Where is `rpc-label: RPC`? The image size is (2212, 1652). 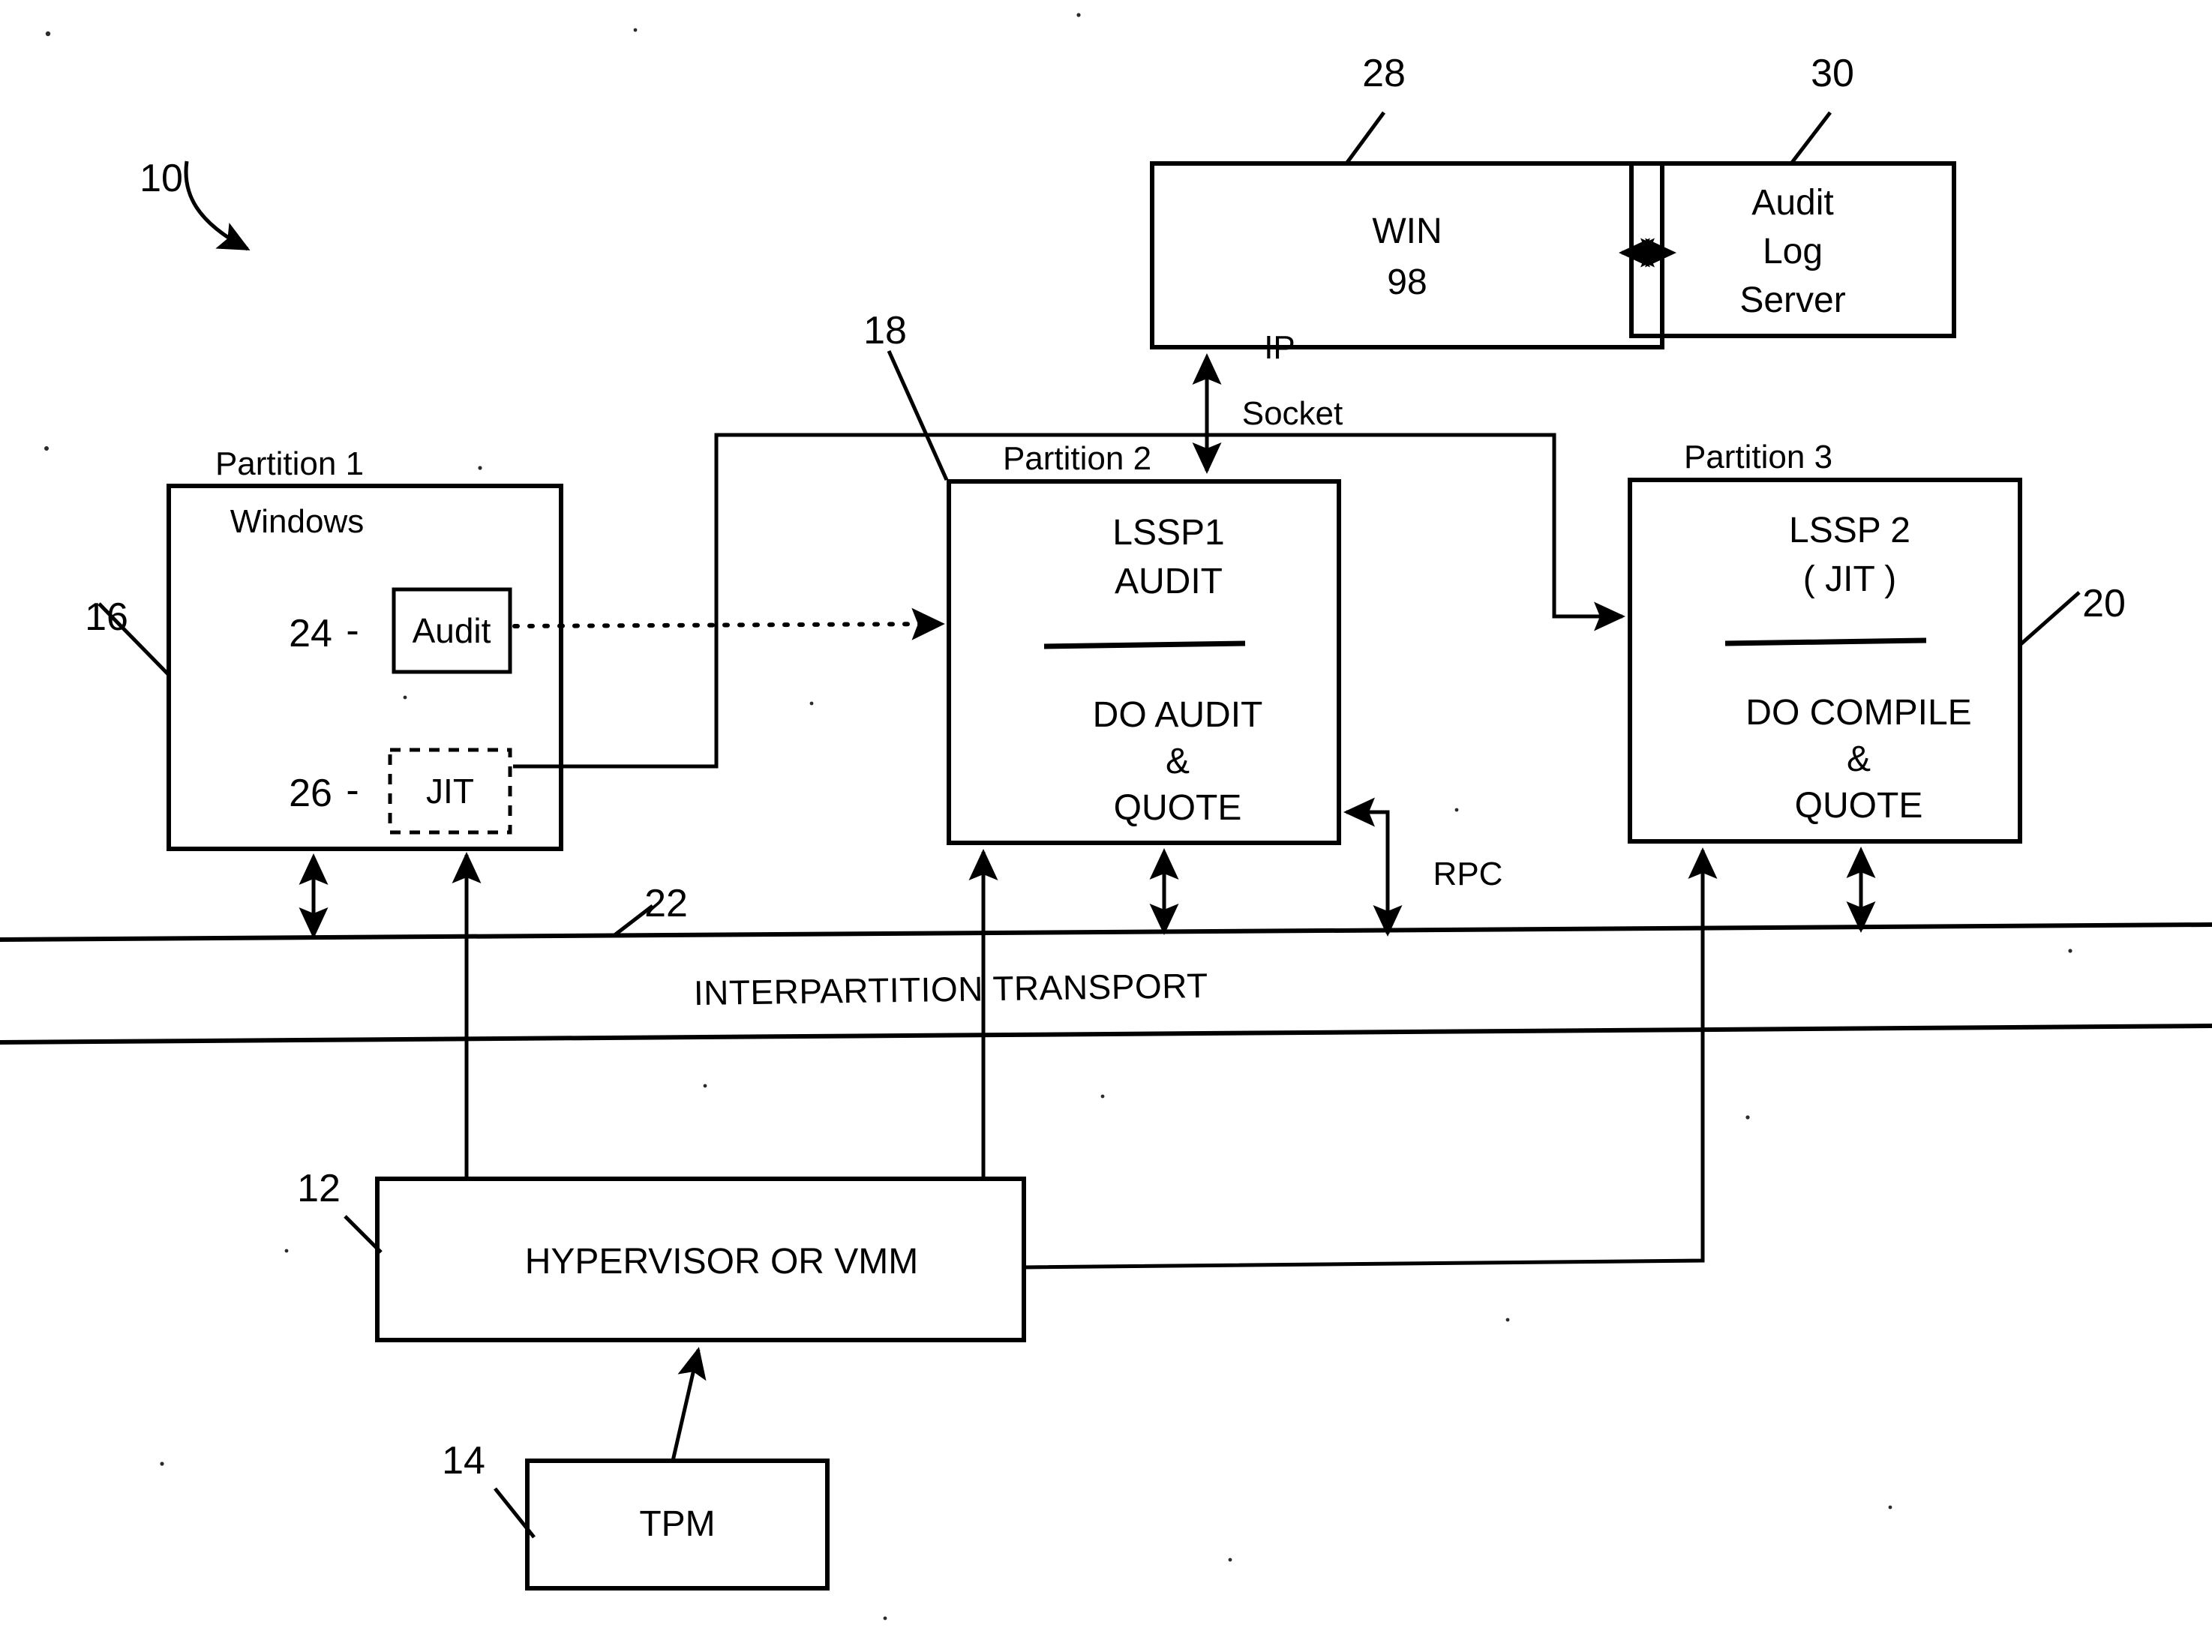 rpc-label: RPC is located at coordinates (1468, 874).